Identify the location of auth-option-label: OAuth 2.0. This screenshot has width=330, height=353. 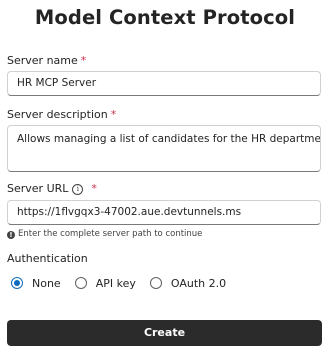
(198, 283).